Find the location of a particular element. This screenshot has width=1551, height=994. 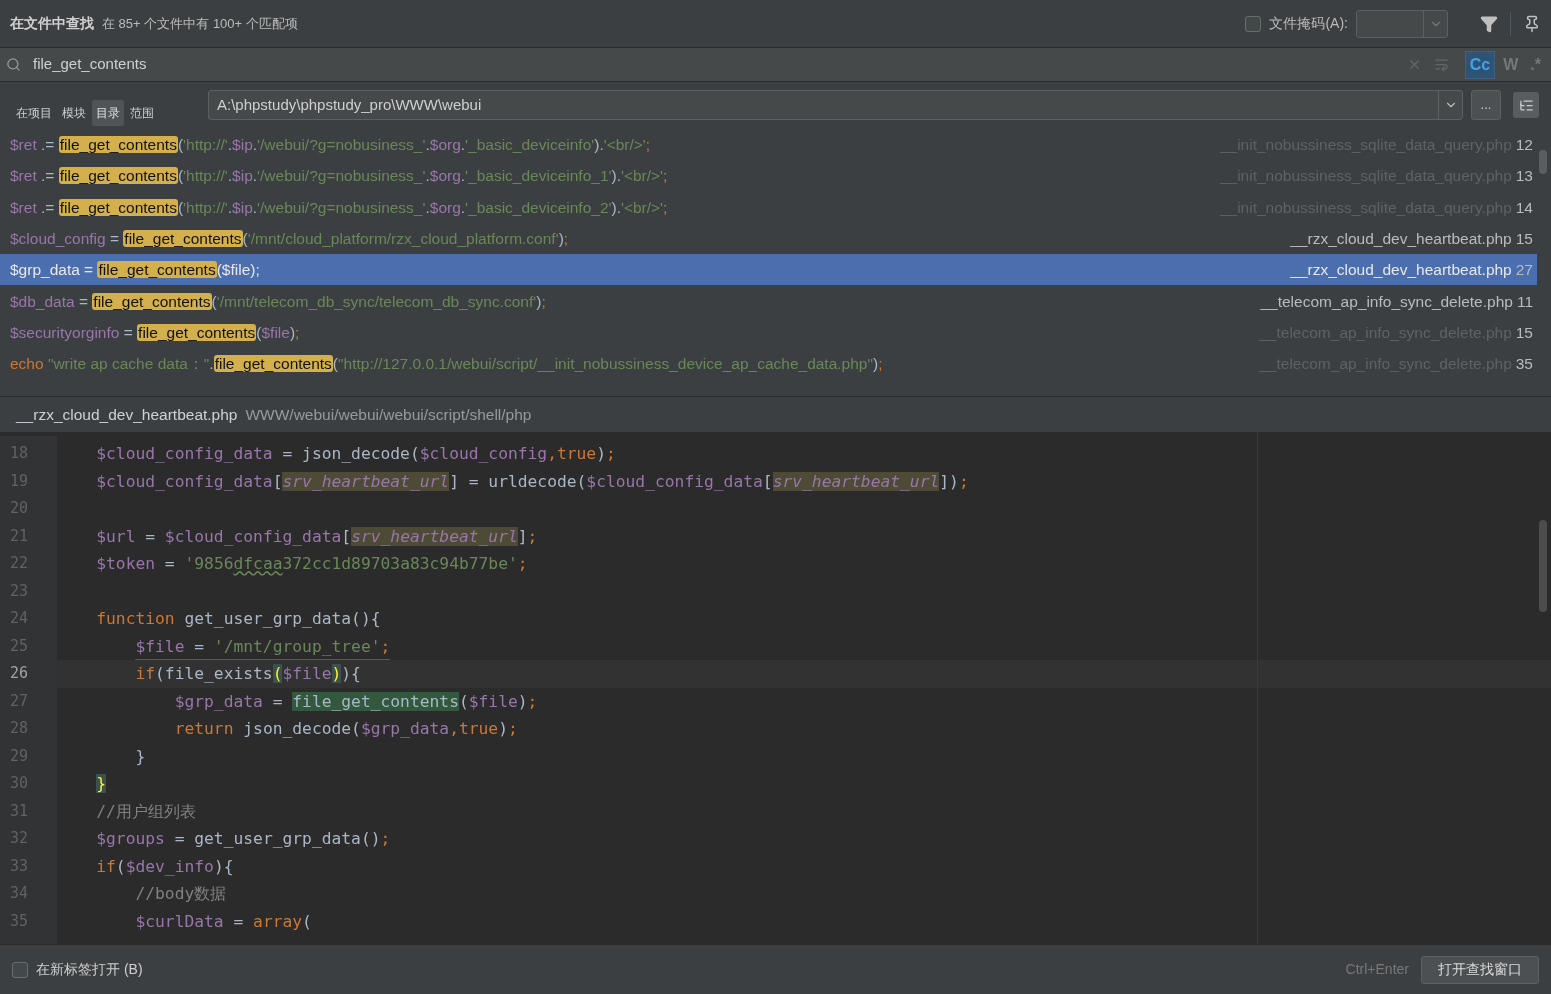

result-line-number: 11 is located at coordinates (1524, 301).